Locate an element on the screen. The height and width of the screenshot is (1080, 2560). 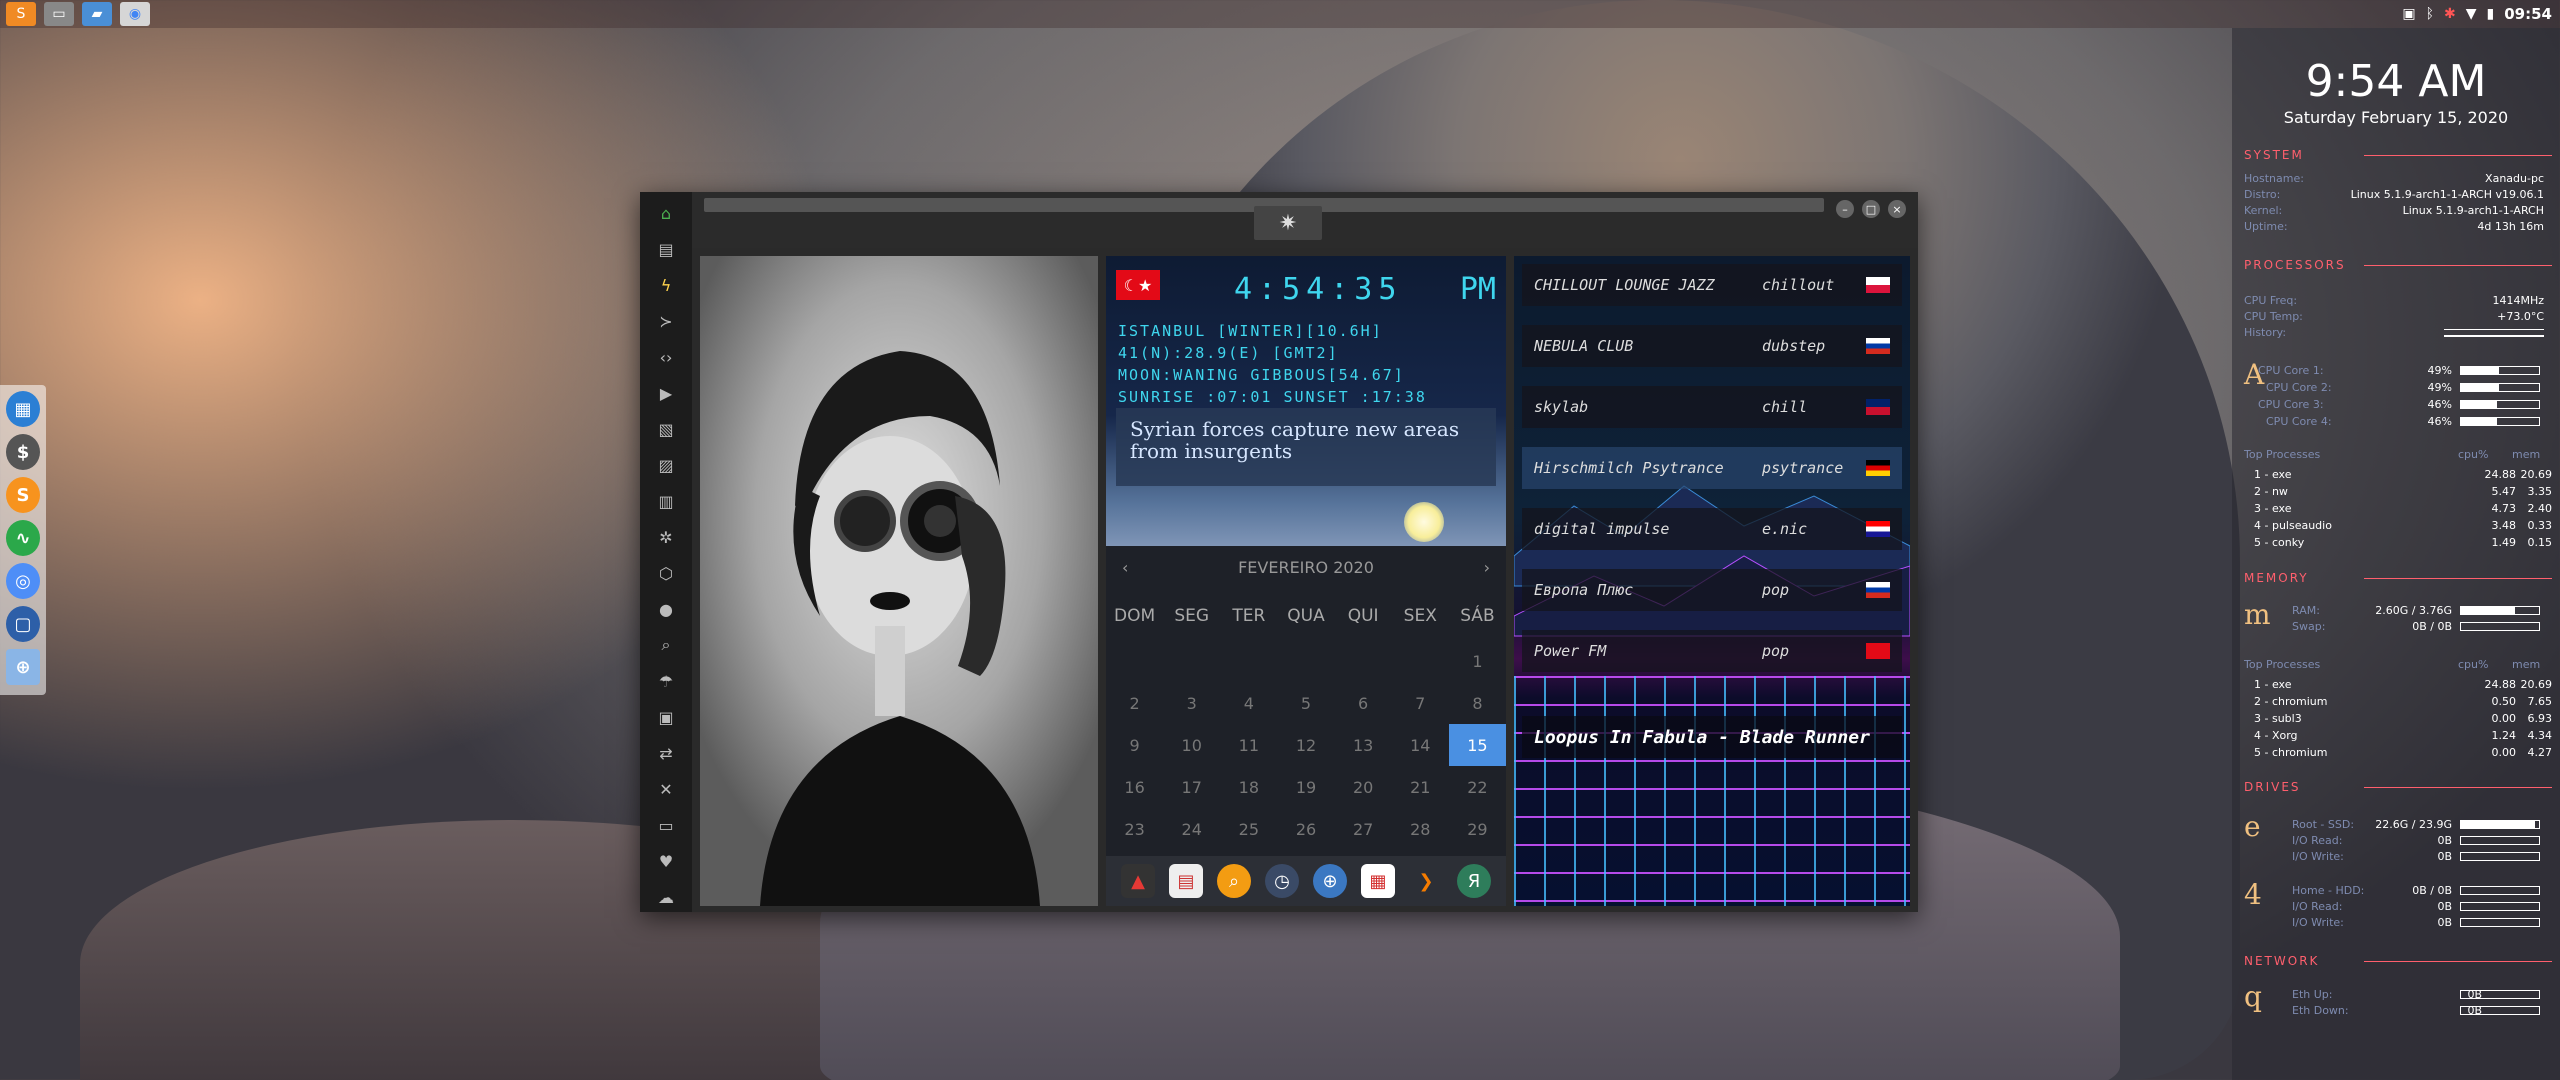
calendar-day: 28 is located at coordinates (1420, 829).